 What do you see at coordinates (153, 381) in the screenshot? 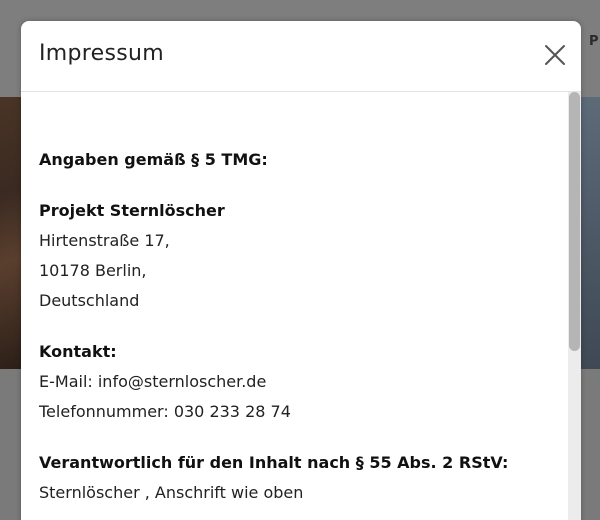
I see `email-line: E-Mail: info@sternloscher.de` at bounding box center [153, 381].